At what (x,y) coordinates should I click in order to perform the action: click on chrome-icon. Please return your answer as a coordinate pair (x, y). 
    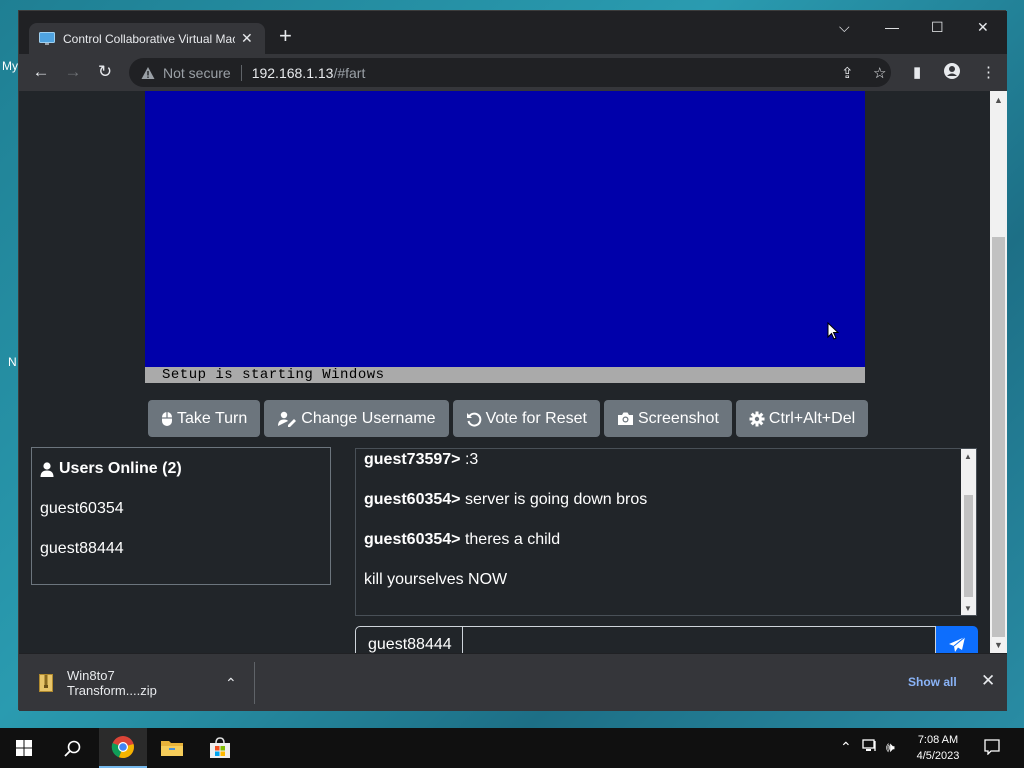
    Looking at the image, I should click on (122, 747).